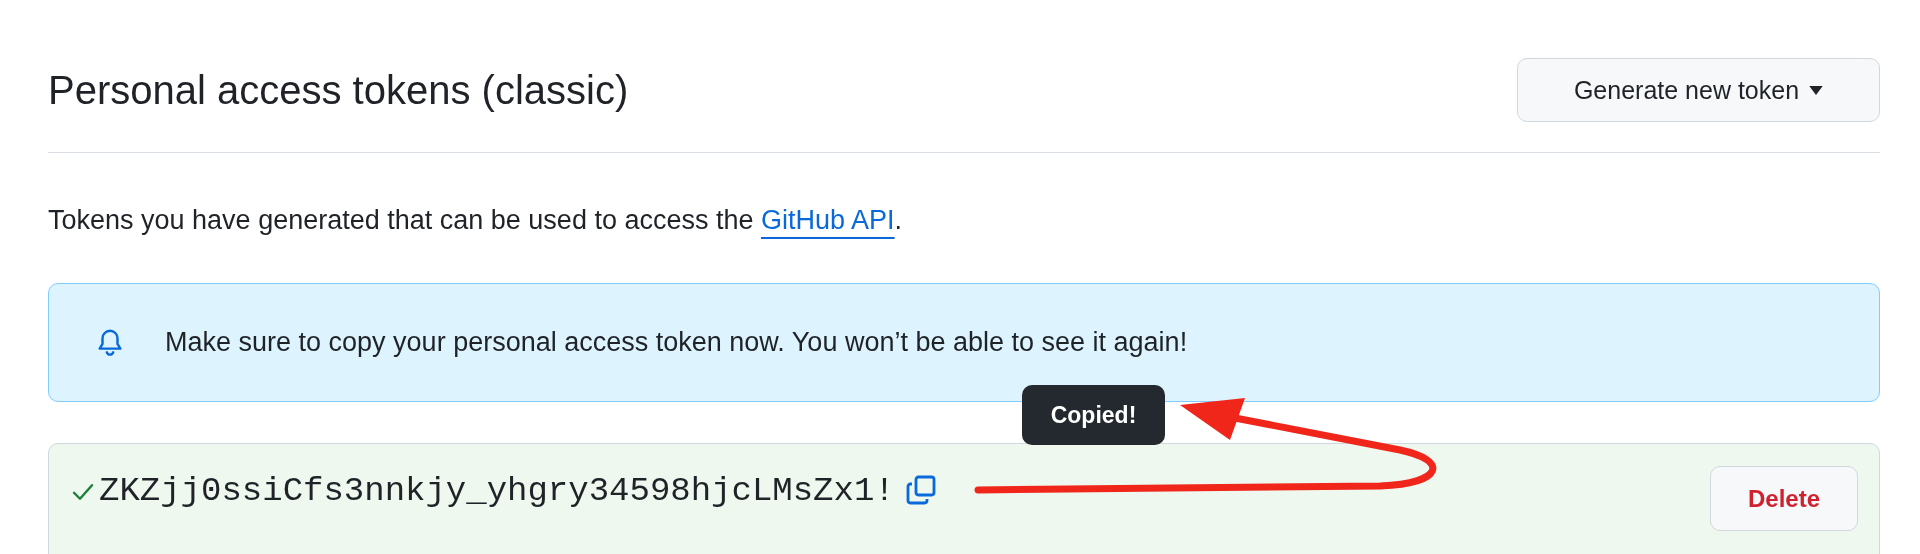 This screenshot has width=1920, height=554. Describe the element at coordinates (920, 490) in the screenshot. I see `copy-icon` at that location.